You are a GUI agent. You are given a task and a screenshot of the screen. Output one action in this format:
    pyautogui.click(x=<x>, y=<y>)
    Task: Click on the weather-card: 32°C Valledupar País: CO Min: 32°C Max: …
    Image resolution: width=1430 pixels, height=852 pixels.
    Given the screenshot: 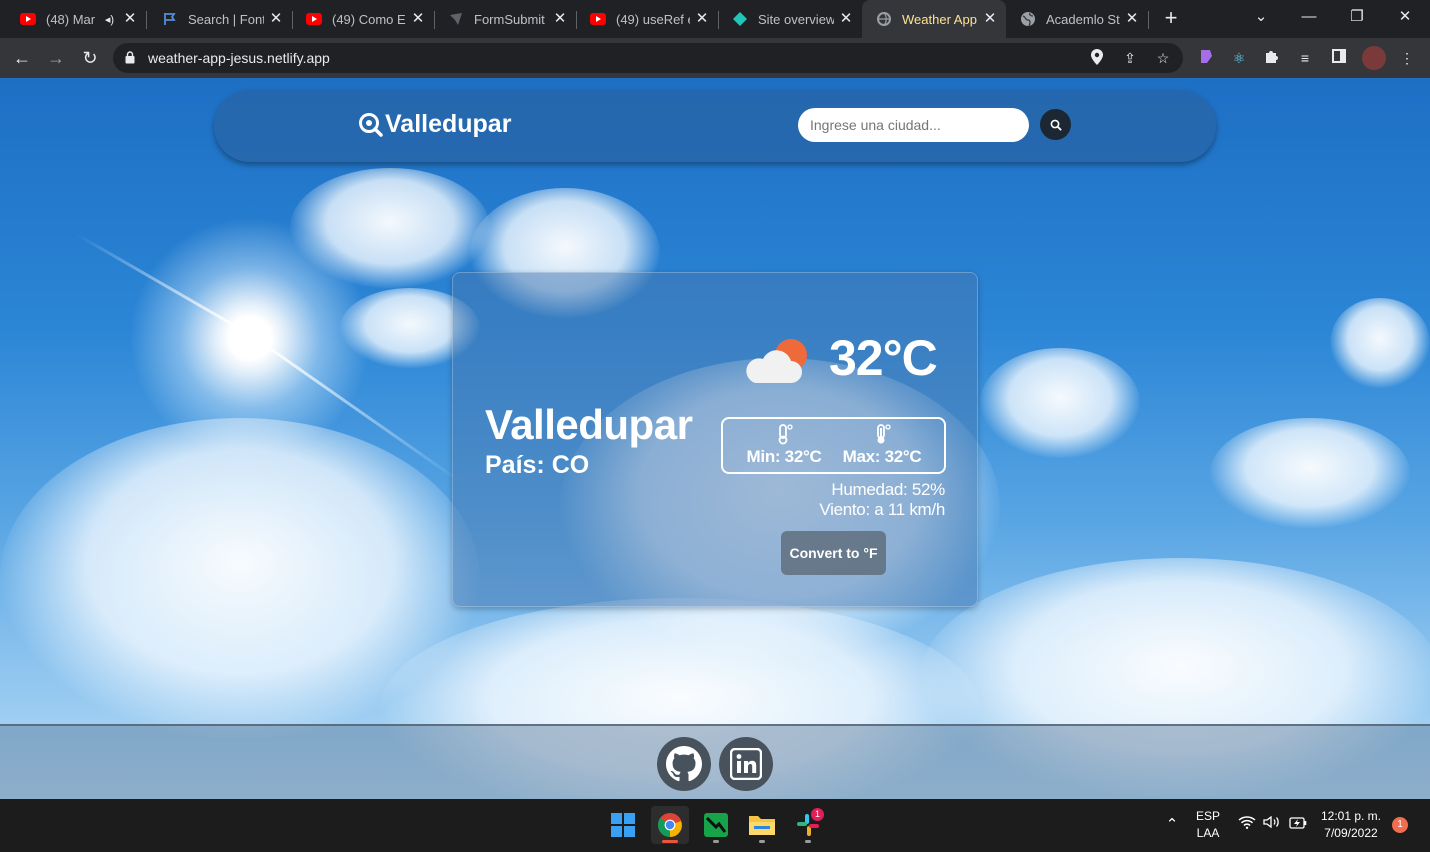 What is the action you would take?
    pyautogui.click(x=715, y=439)
    